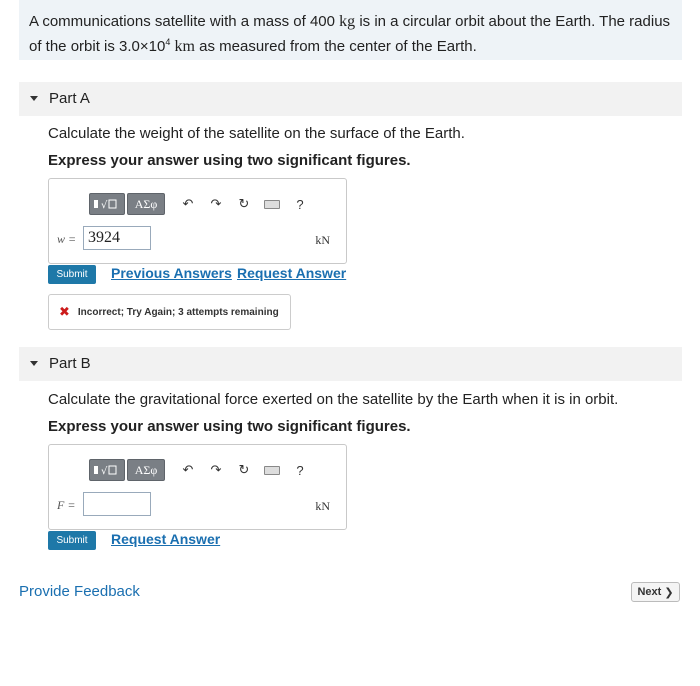 The image size is (700, 686). Describe the element at coordinates (197, 487) in the screenshot. I see `part-b-answer-box: √ ΑΣφ ↶ ↷ ↻ ? F = kN` at that location.